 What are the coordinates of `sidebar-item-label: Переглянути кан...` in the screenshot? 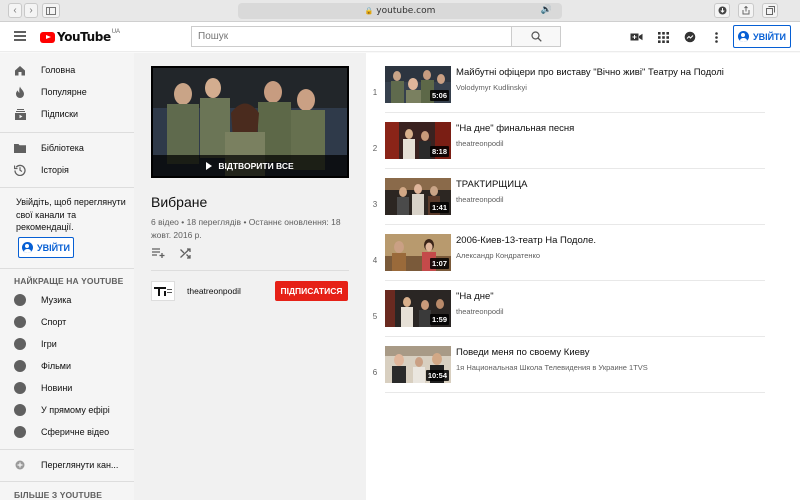 It's located at (80, 465).